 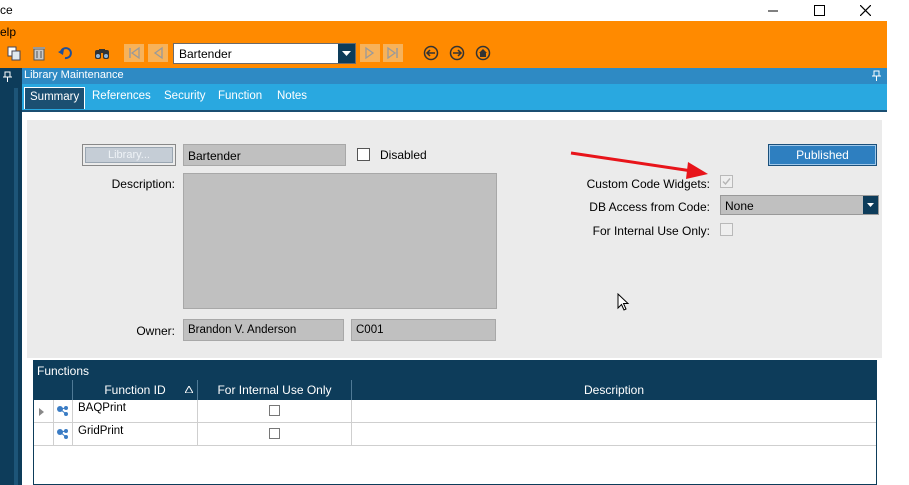 I want to click on tab-references: References, so click(x=121, y=96).